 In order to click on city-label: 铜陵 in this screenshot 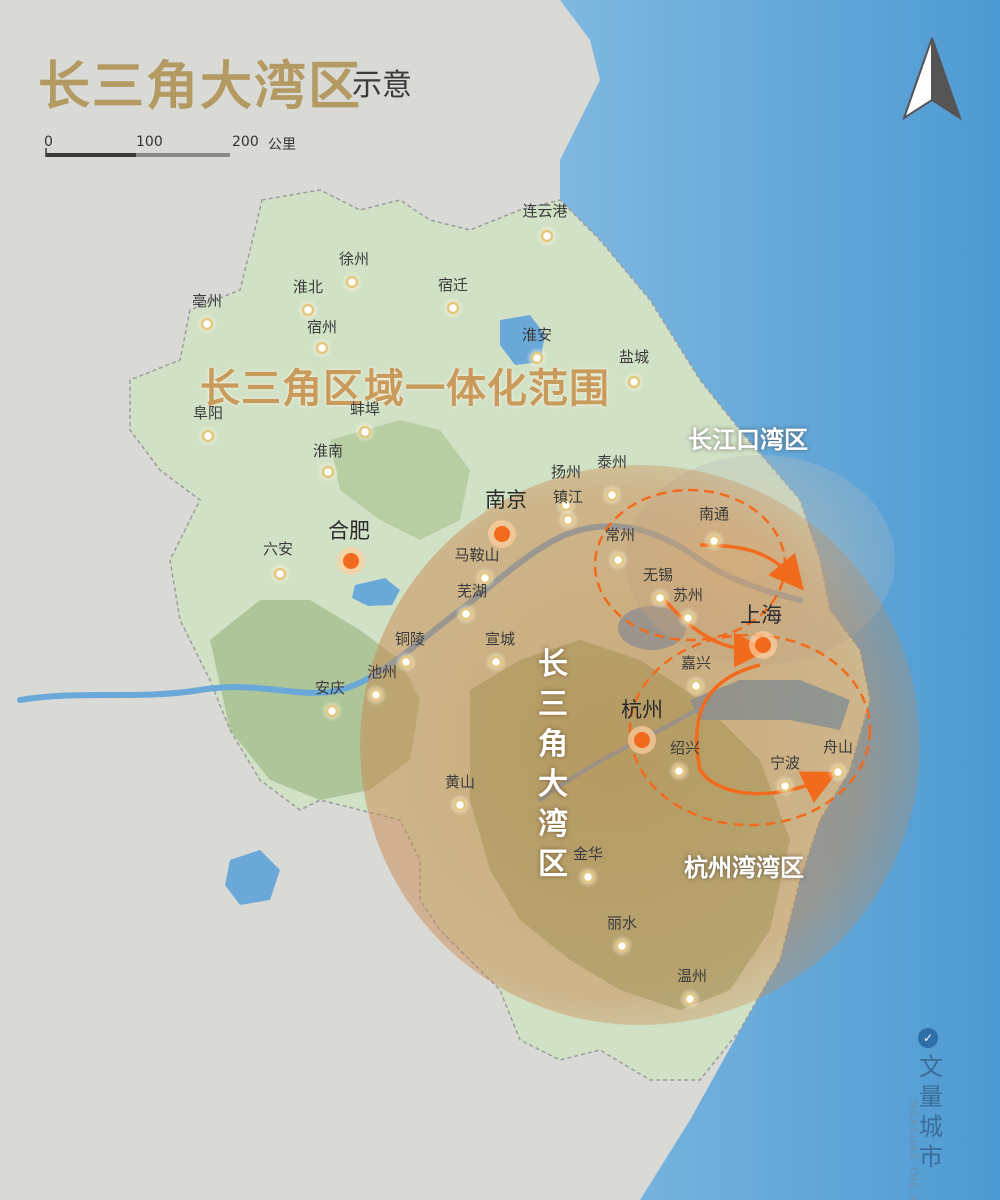, I will do `click(410, 639)`.